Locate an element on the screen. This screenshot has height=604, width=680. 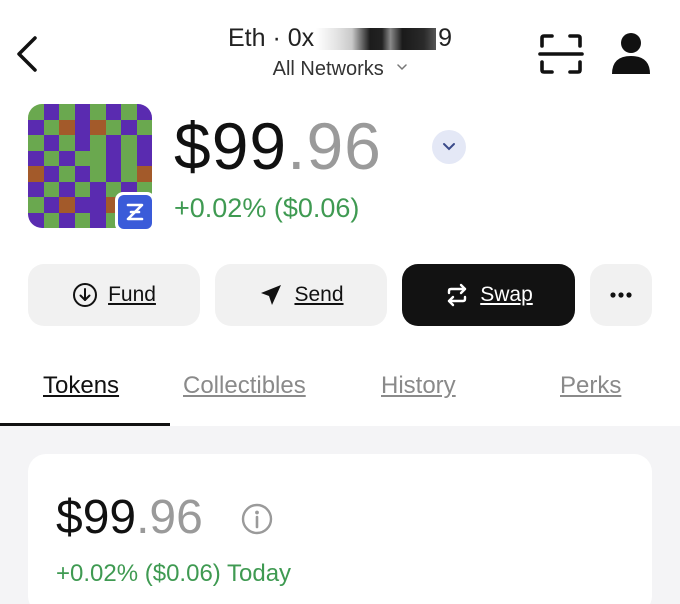
tab-history: History is located at coordinates (418, 386).